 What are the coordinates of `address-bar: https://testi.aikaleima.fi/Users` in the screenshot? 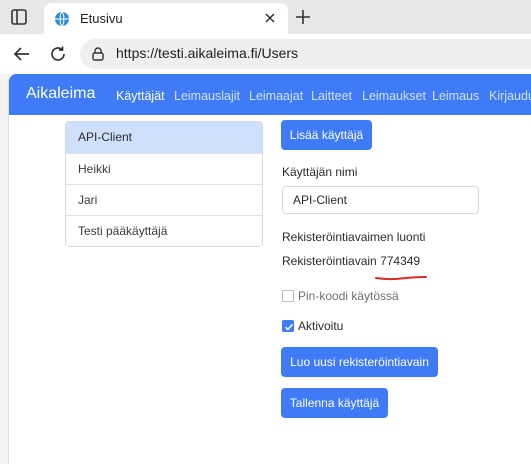 It's located at (305, 54).